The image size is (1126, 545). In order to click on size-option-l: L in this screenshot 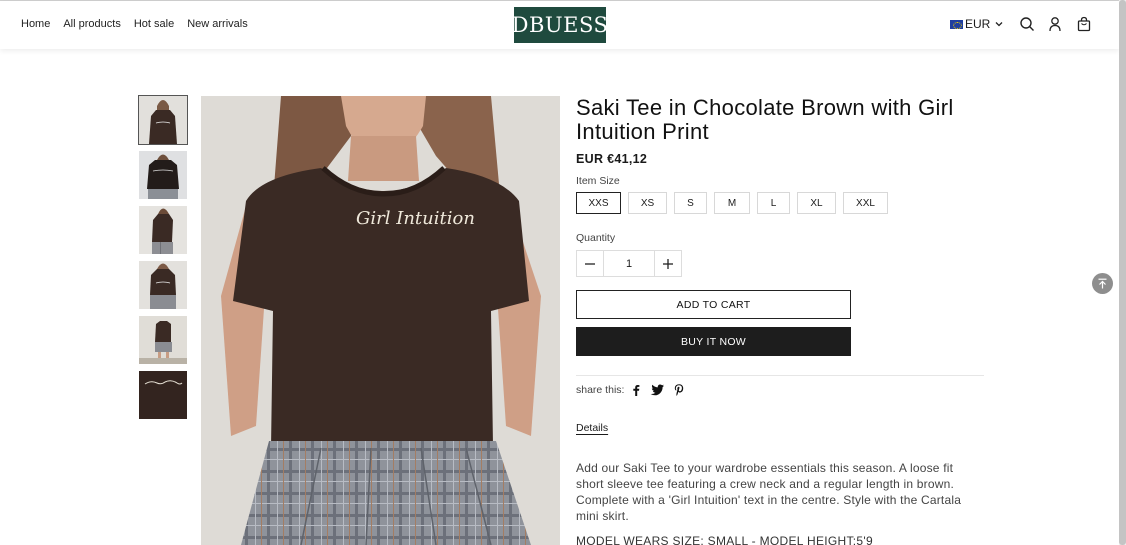, I will do `click(773, 203)`.